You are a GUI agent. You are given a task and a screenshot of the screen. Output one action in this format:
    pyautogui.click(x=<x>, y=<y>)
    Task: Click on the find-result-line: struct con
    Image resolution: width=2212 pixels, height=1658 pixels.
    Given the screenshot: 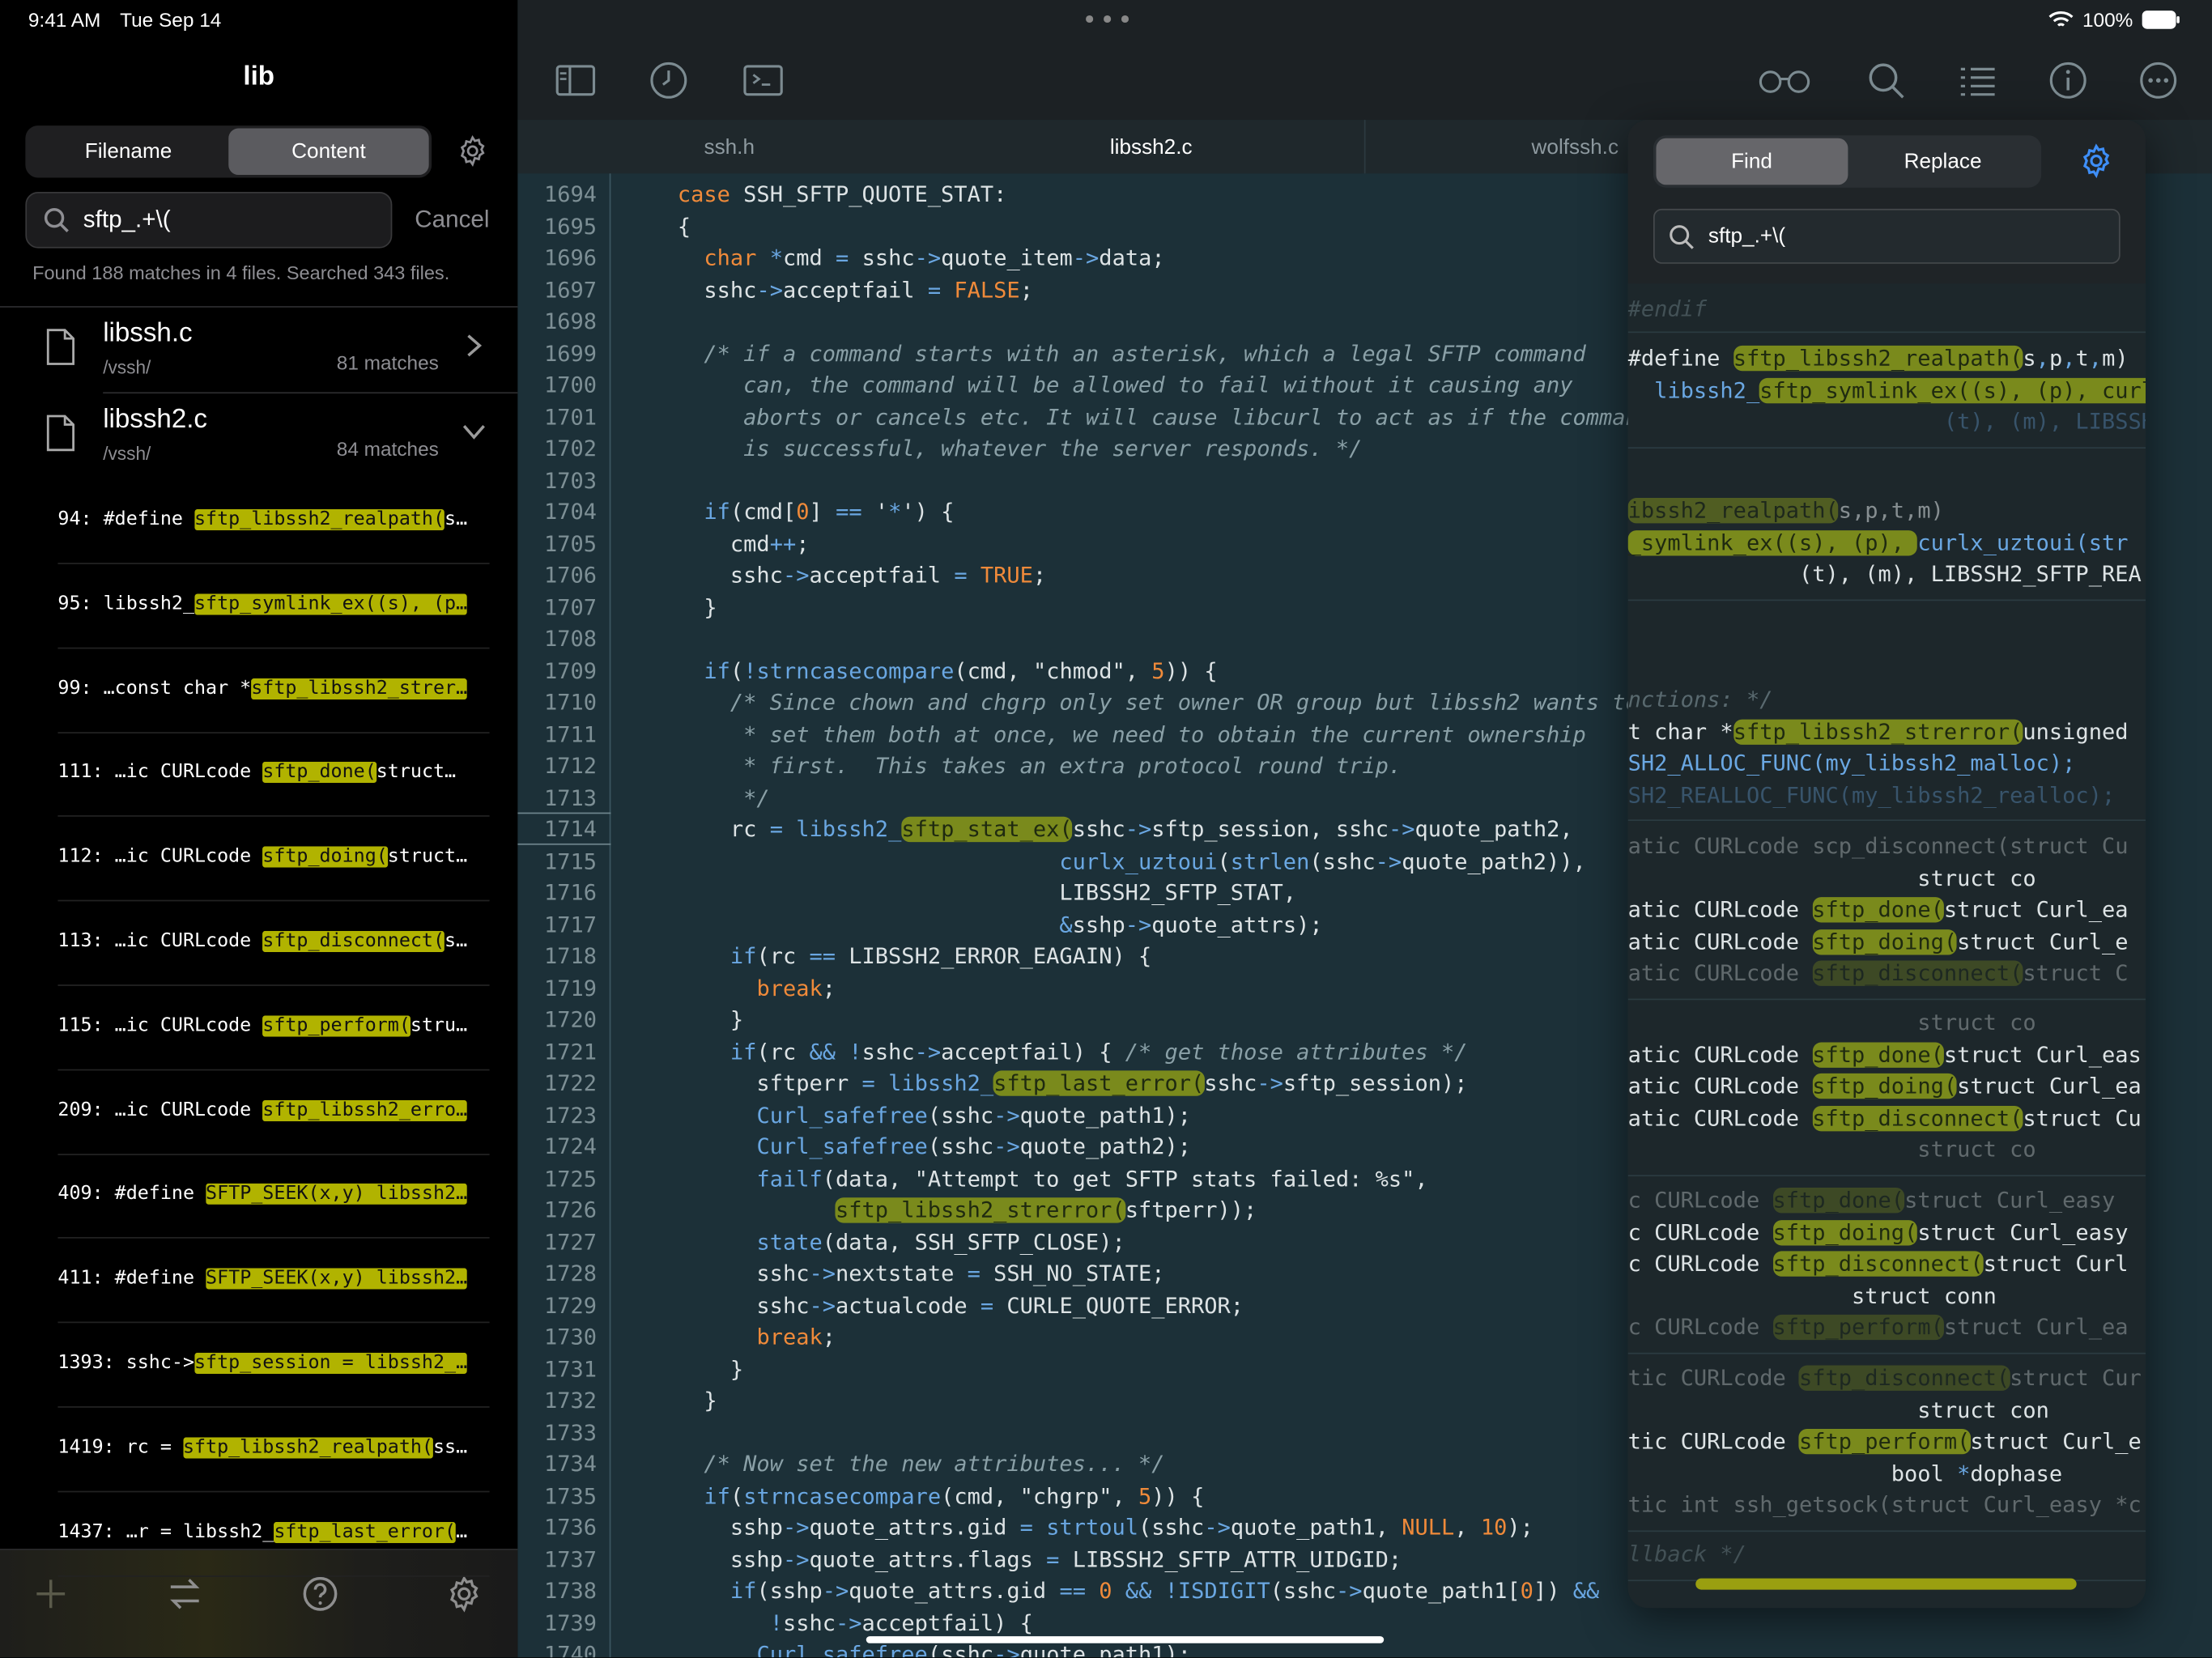 What is the action you would take?
    pyautogui.click(x=1839, y=1410)
    